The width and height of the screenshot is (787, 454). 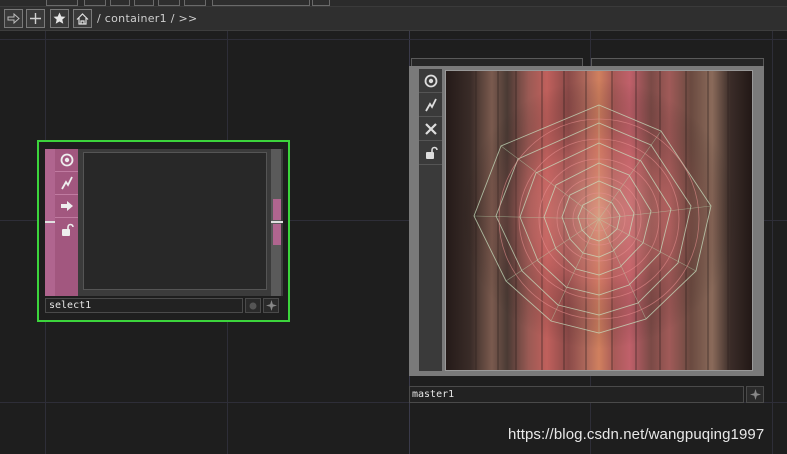 What do you see at coordinates (636, 434) in the screenshot?
I see `watermark: https://blog.csdn.net/wangpuqing1997` at bounding box center [636, 434].